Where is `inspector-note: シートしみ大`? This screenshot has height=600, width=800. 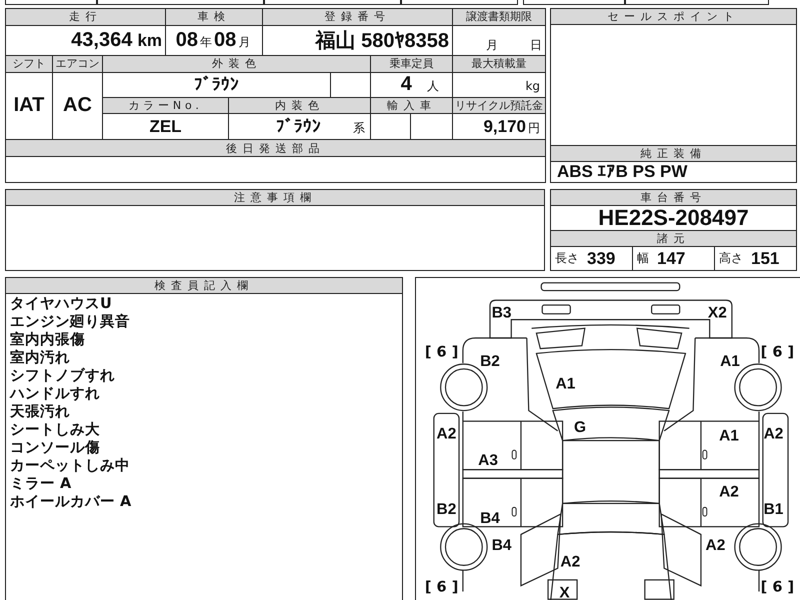 inspector-note: シートしみ大 is located at coordinates (55, 430).